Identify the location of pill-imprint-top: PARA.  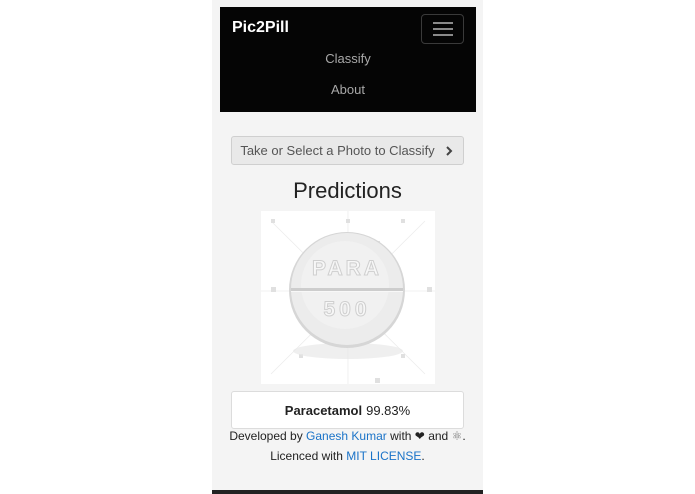
(347, 268).